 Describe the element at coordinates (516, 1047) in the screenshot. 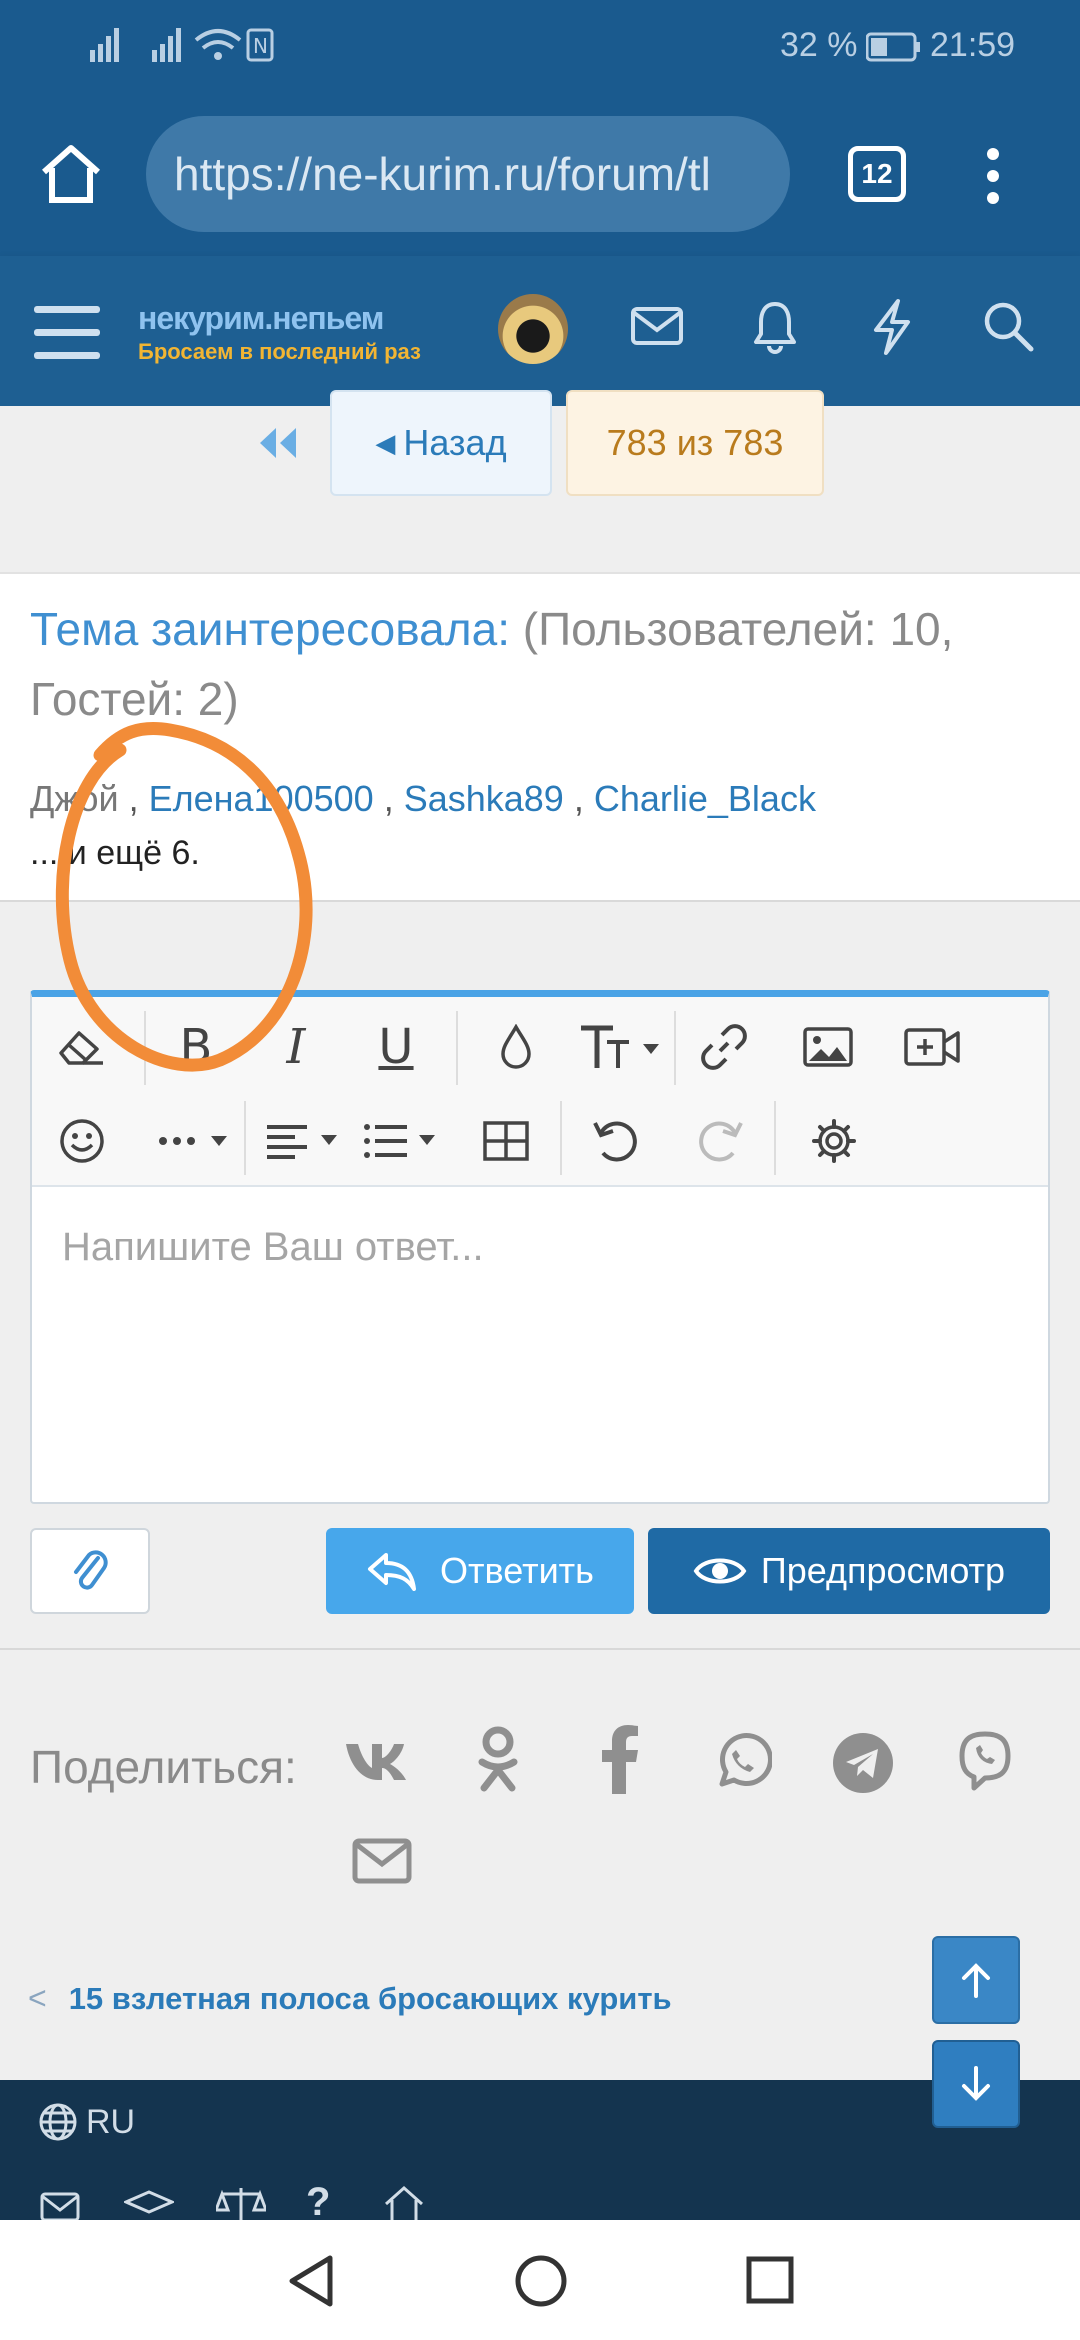

I see `color-drop-icon` at that location.